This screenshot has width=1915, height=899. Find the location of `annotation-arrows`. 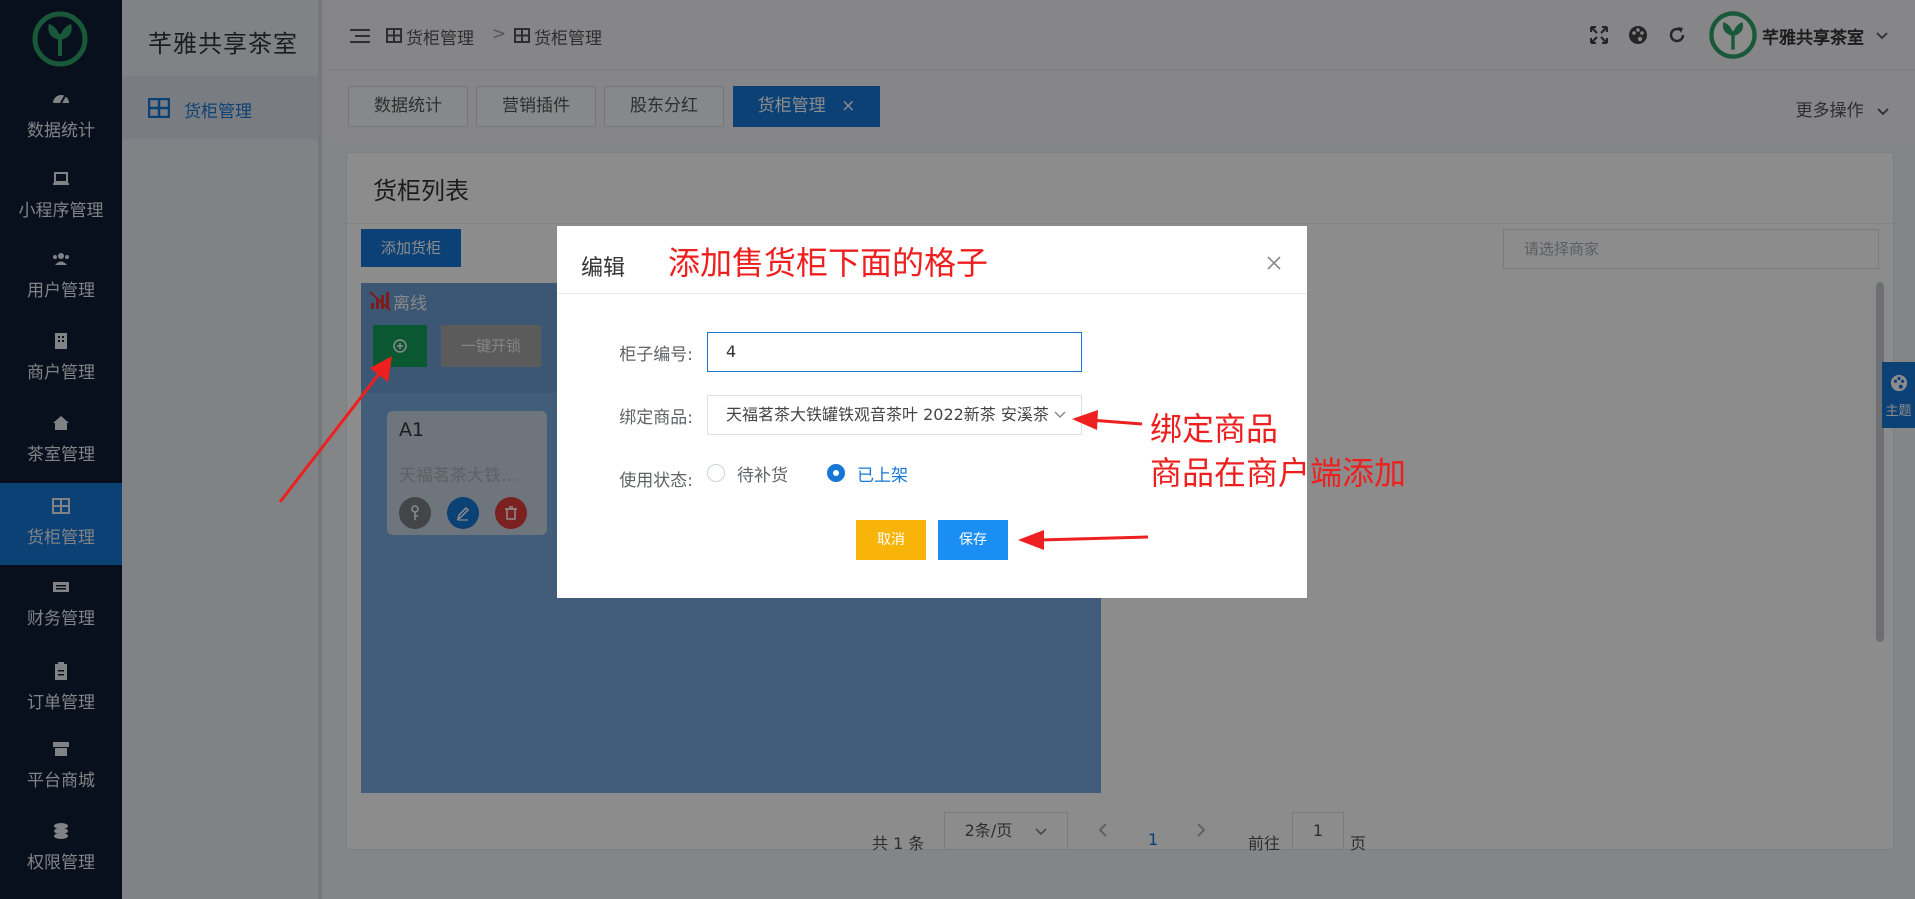

annotation-arrows is located at coordinates (713, 453).